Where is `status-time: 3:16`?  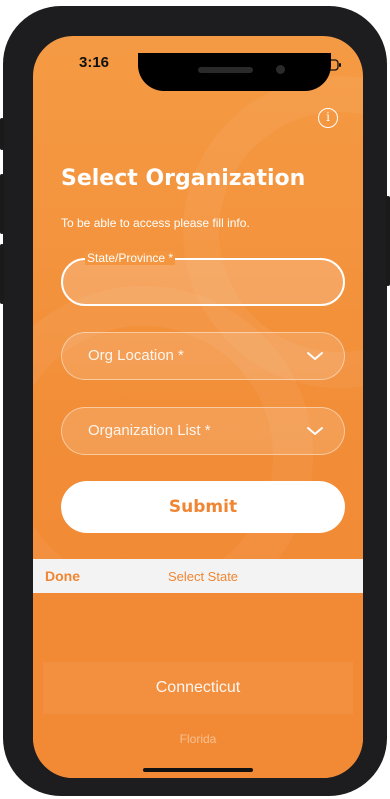 status-time: 3:16 is located at coordinates (94, 62).